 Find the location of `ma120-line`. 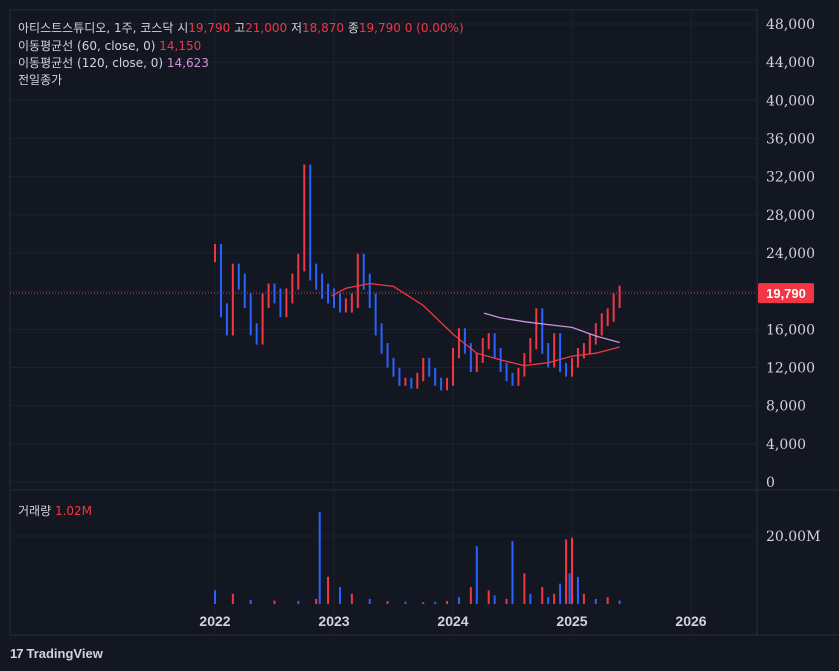

ma120-line is located at coordinates (551, 328).